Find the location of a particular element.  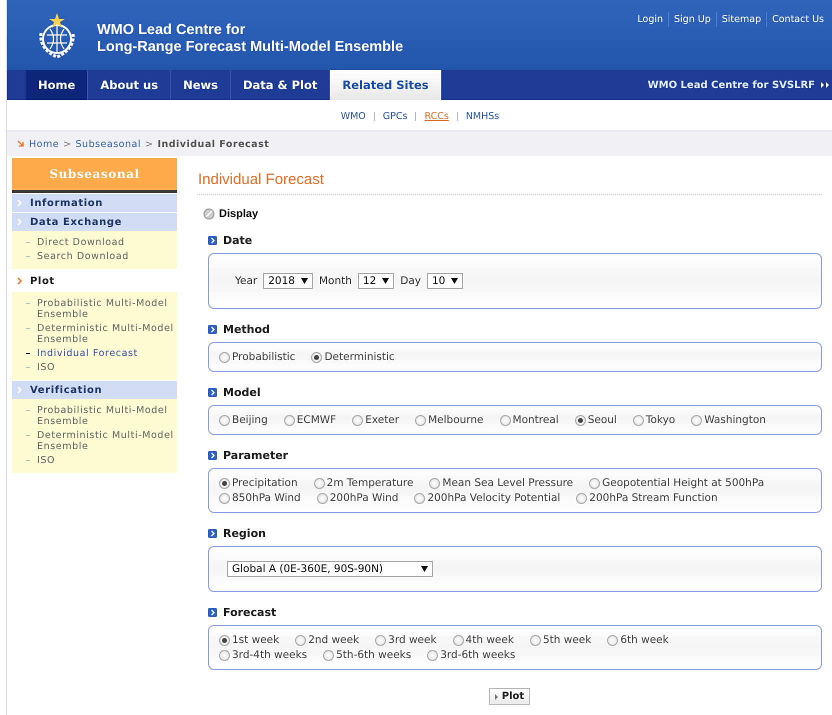

sidebar-group: Plot is located at coordinates (42, 281).